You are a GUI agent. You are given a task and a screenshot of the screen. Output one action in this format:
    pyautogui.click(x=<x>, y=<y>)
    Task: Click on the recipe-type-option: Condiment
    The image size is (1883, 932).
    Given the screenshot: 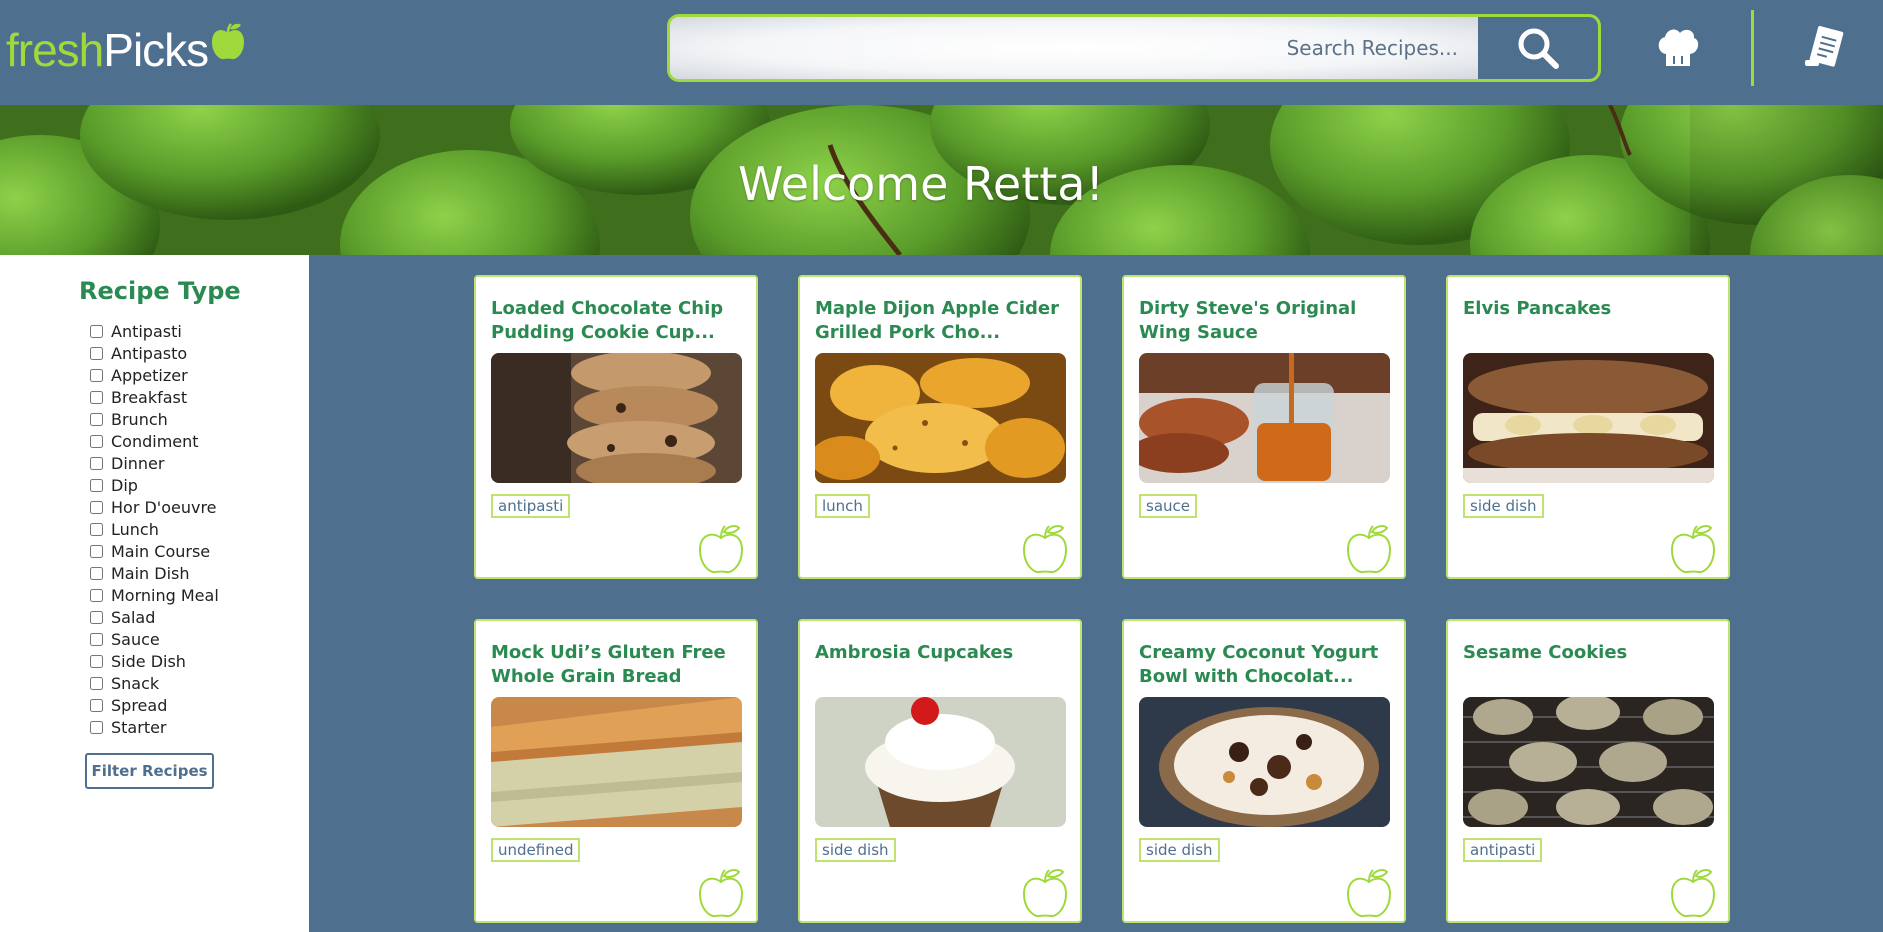 What is the action you would take?
    pyautogui.click(x=154, y=441)
    